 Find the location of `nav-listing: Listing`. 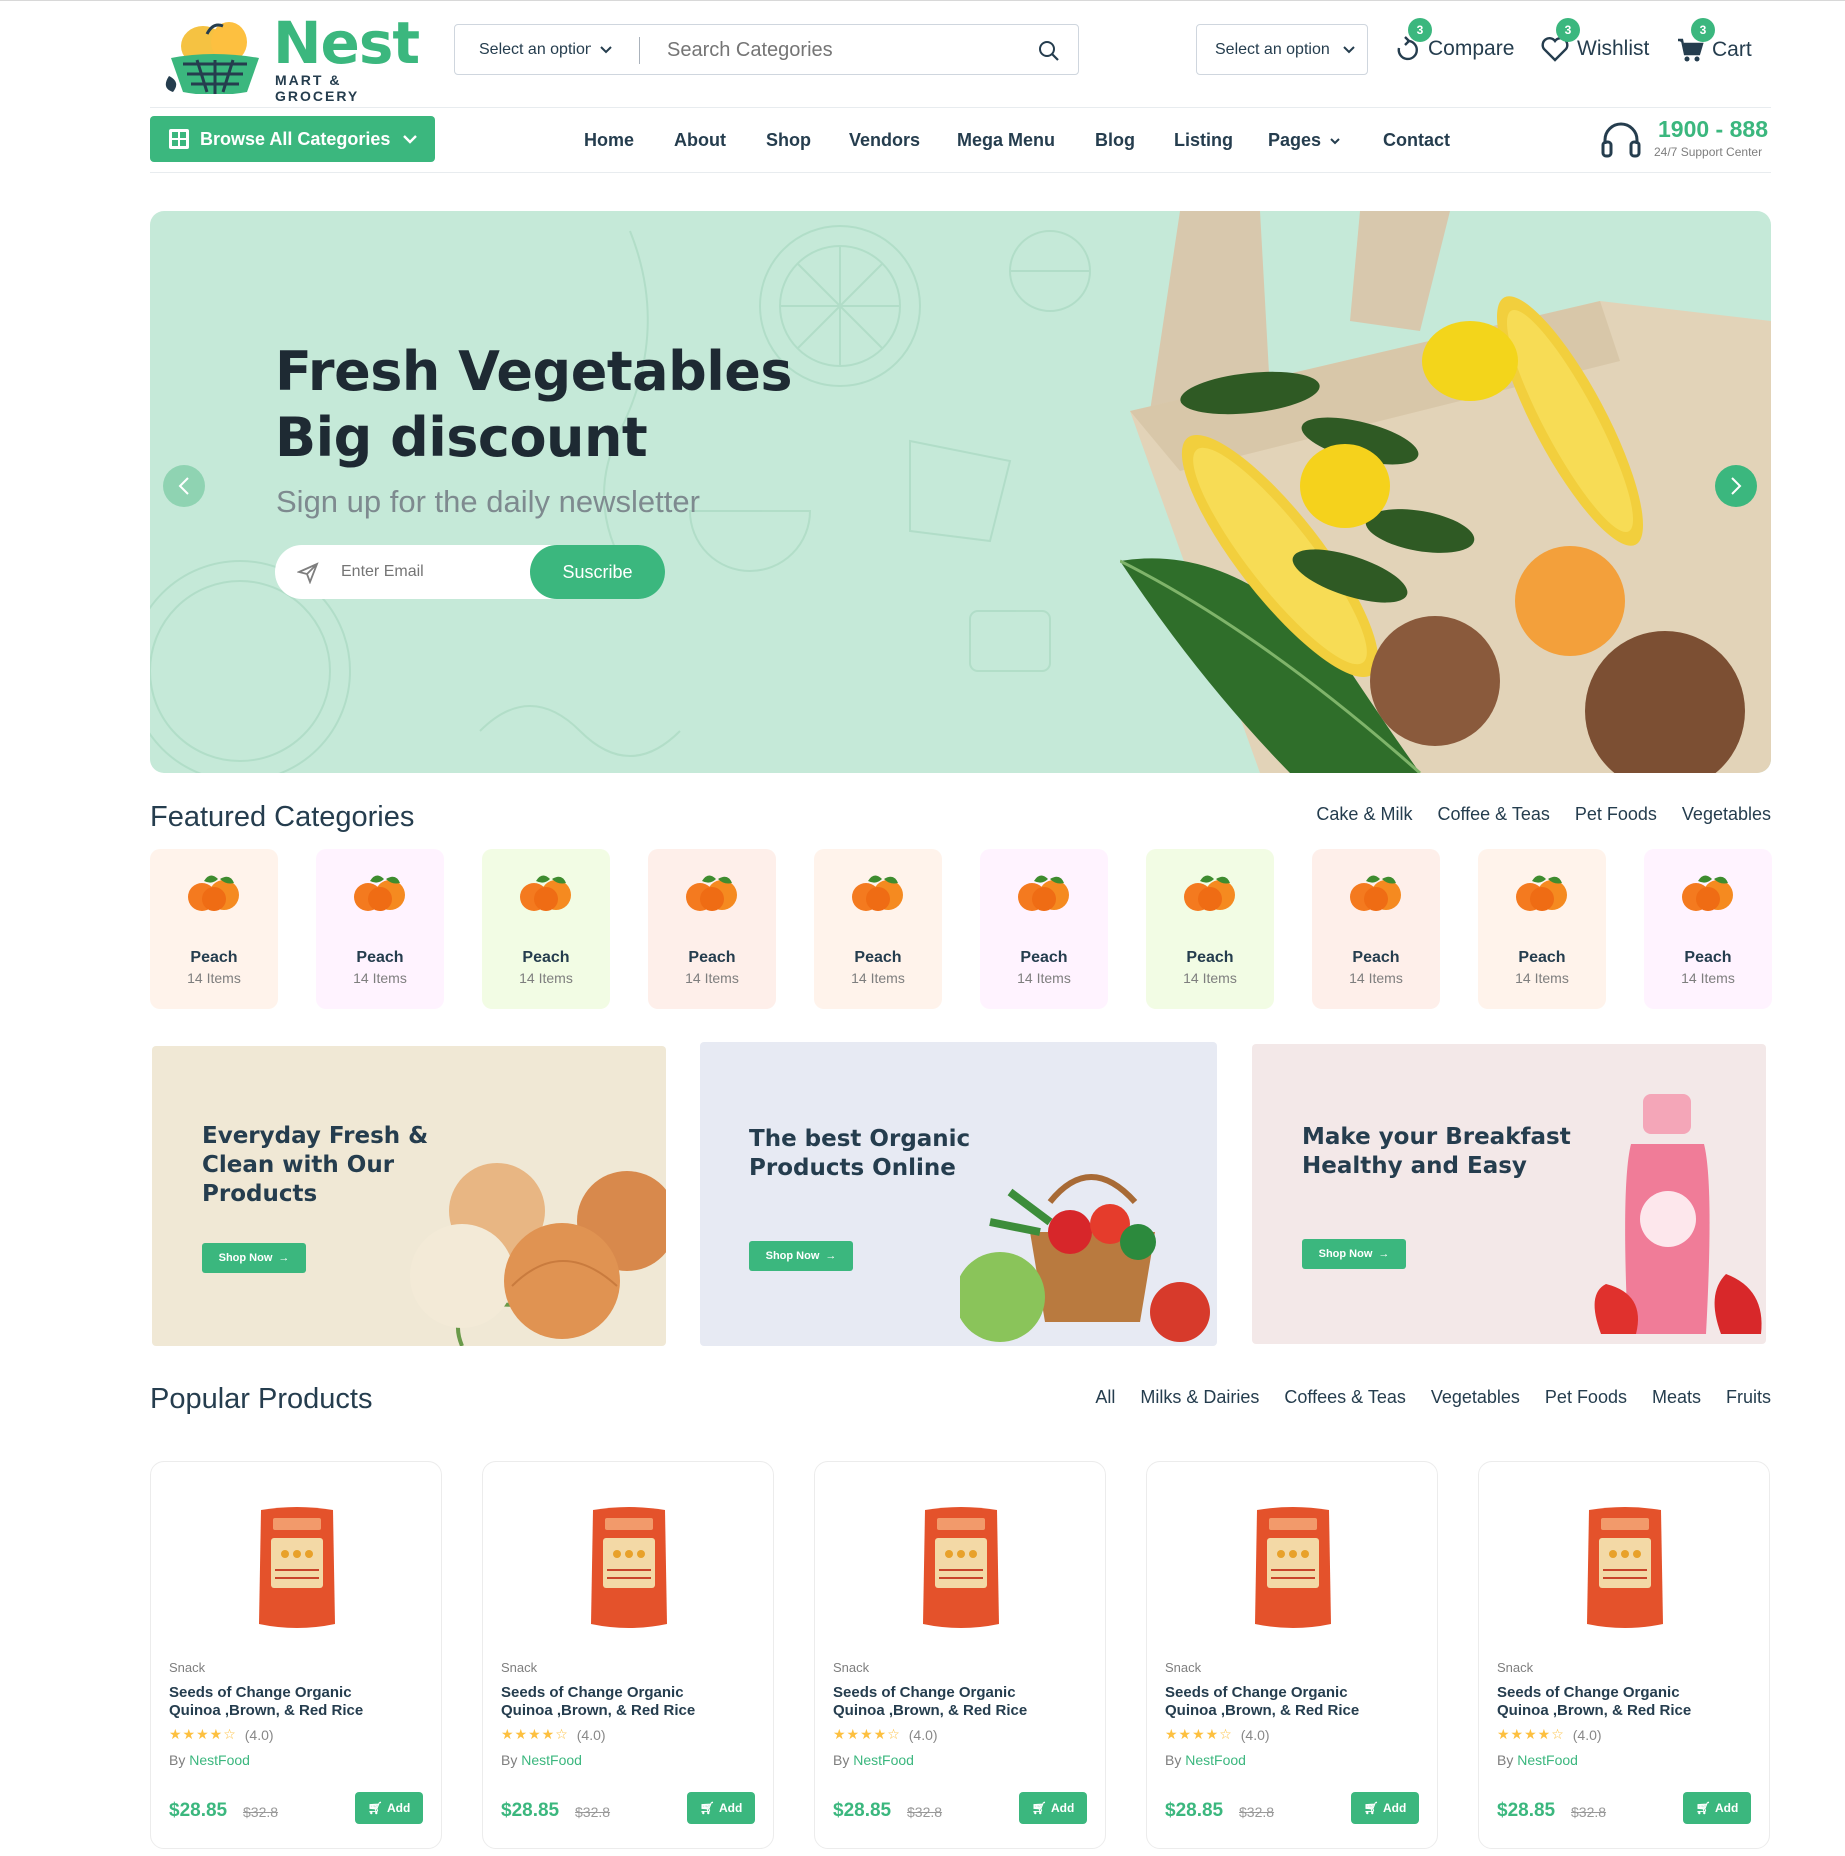

nav-listing: Listing is located at coordinates (1203, 140).